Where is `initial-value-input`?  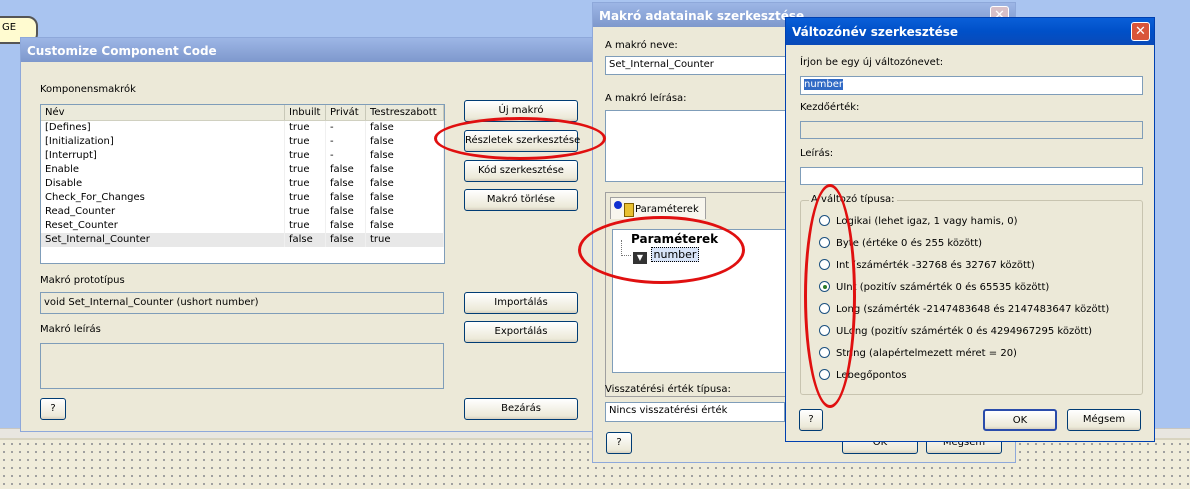 initial-value-input is located at coordinates (971, 130).